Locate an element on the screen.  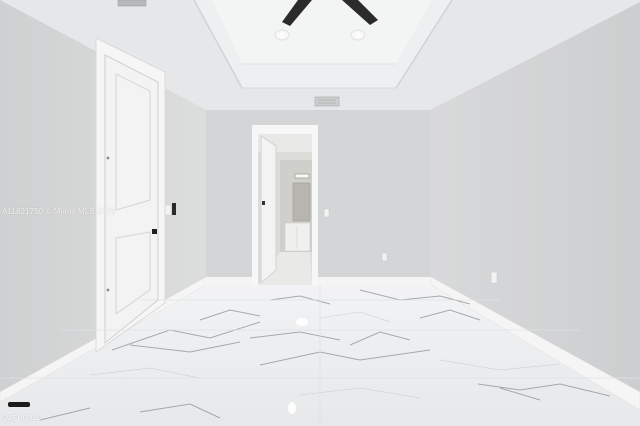
vanity-light-icon is located at coordinates (302, 176).